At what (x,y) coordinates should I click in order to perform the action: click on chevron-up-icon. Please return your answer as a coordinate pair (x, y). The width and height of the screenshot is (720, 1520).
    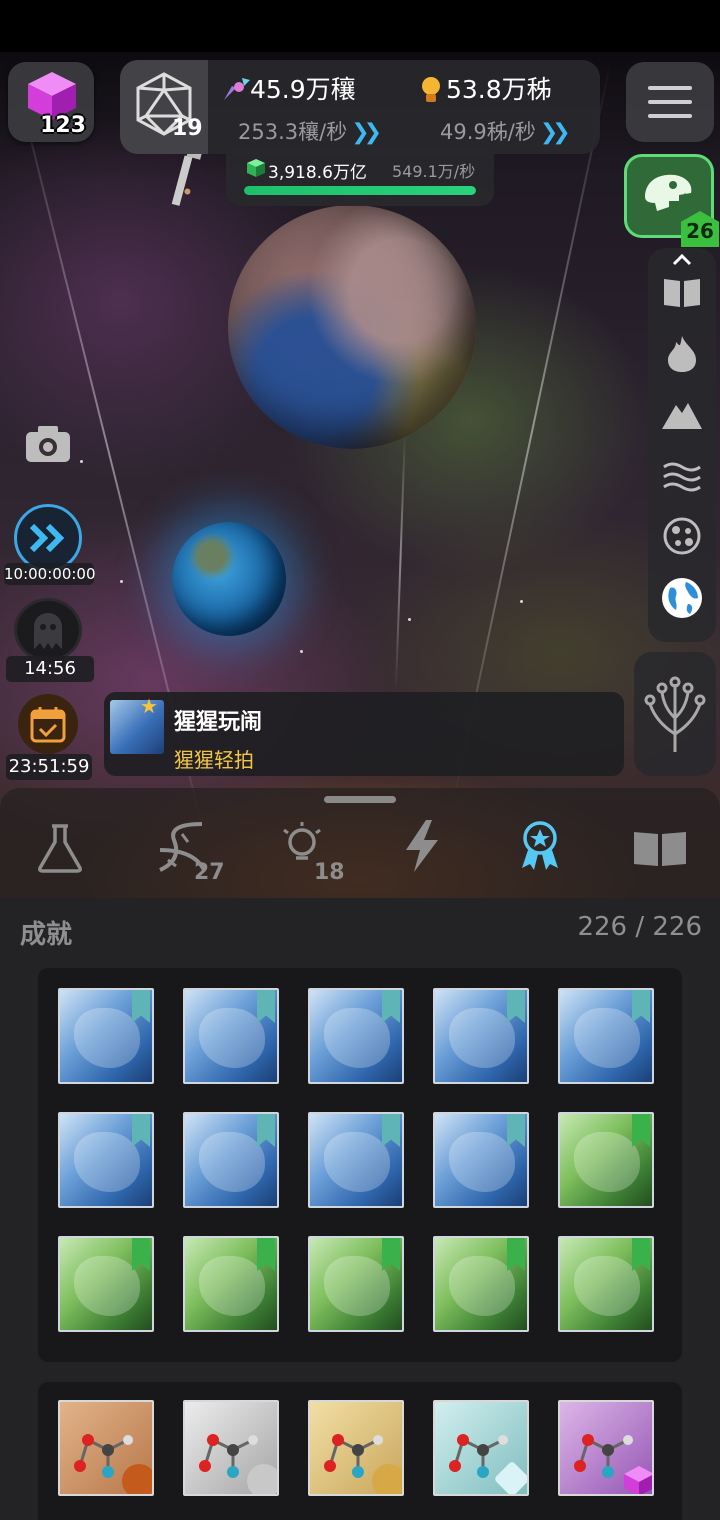
    Looking at the image, I should click on (682, 260).